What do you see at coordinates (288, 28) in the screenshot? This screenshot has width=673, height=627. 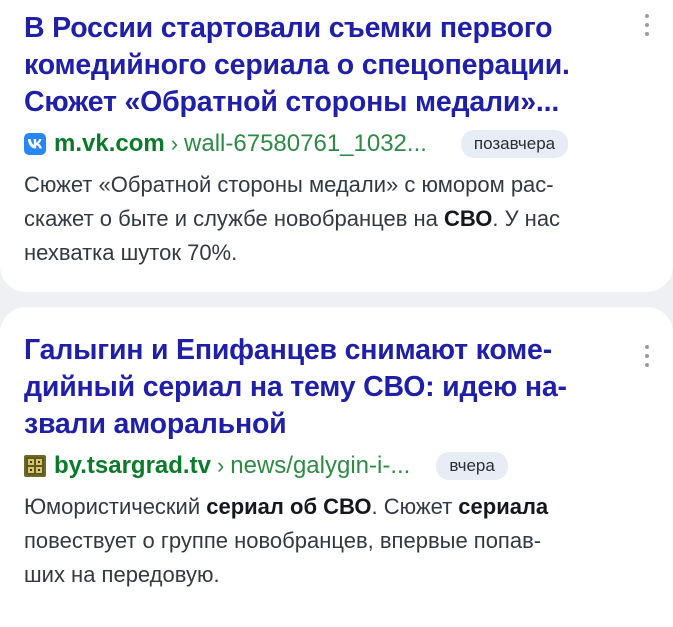 I see `result-title-line: В России стартовали съемки первого` at bounding box center [288, 28].